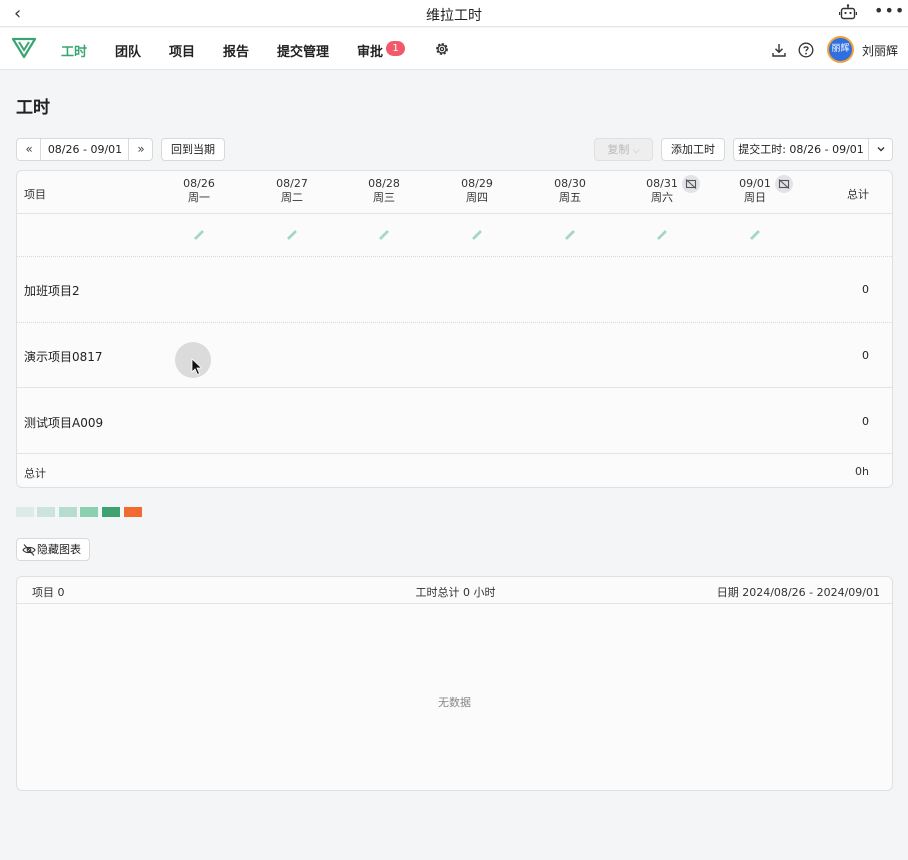 The image size is (908, 860). What do you see at coordinates (858, 194) in the screenshot?
I see `total-column-header: 总计` at bounding box center [858, 194].